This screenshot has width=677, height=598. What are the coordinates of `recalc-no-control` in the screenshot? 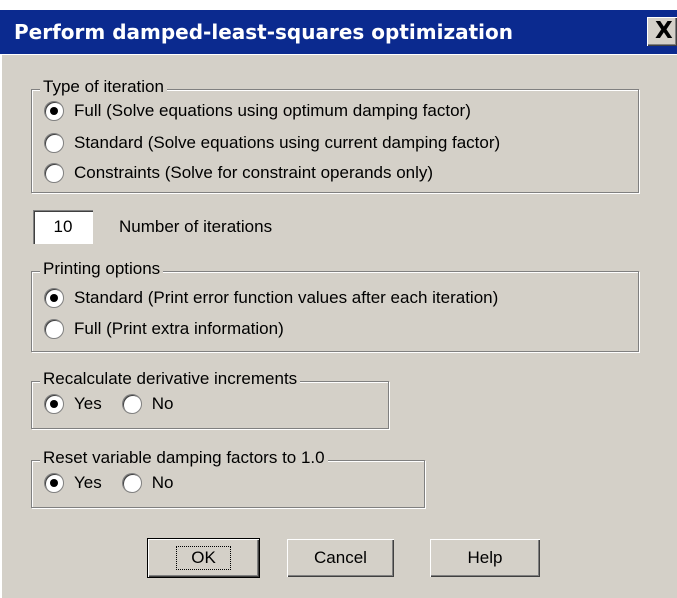 It's located at (131, 404).